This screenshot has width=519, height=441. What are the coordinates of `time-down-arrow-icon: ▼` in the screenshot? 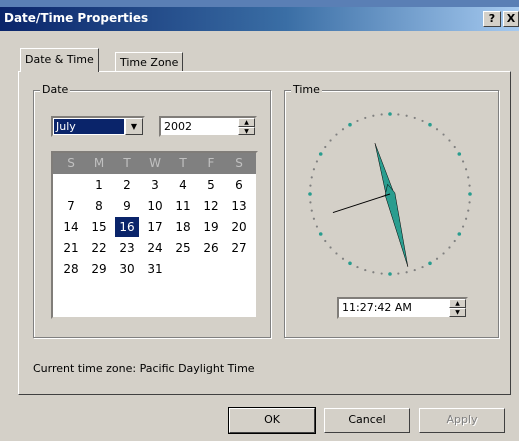 It's located at (457, 312).